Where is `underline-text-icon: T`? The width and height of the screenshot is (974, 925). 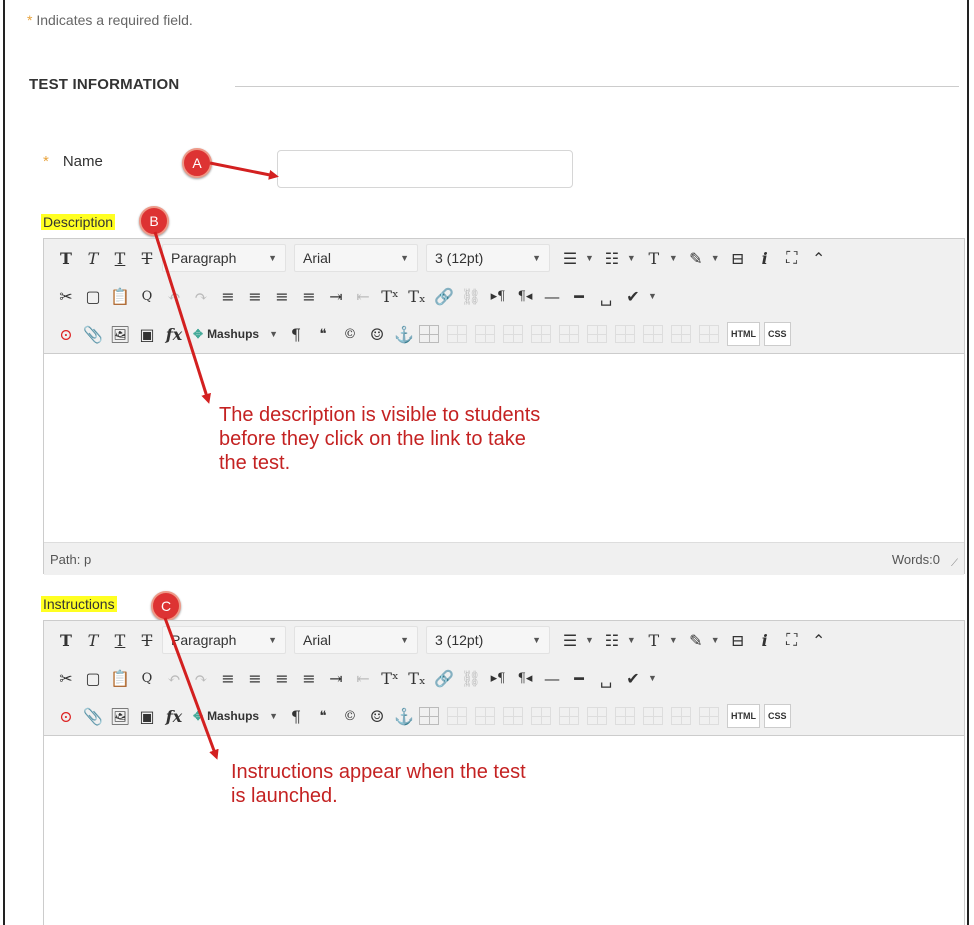 underline-text-icon: T is located at coordinates (120, 258).